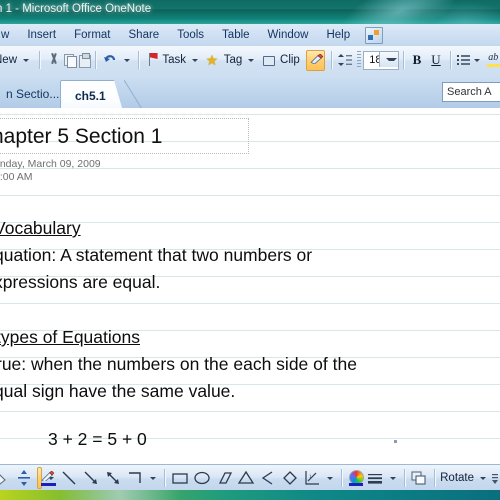 The image size is (500, 500). I want to click on highlighter-pen-icon, so click(315, 60).